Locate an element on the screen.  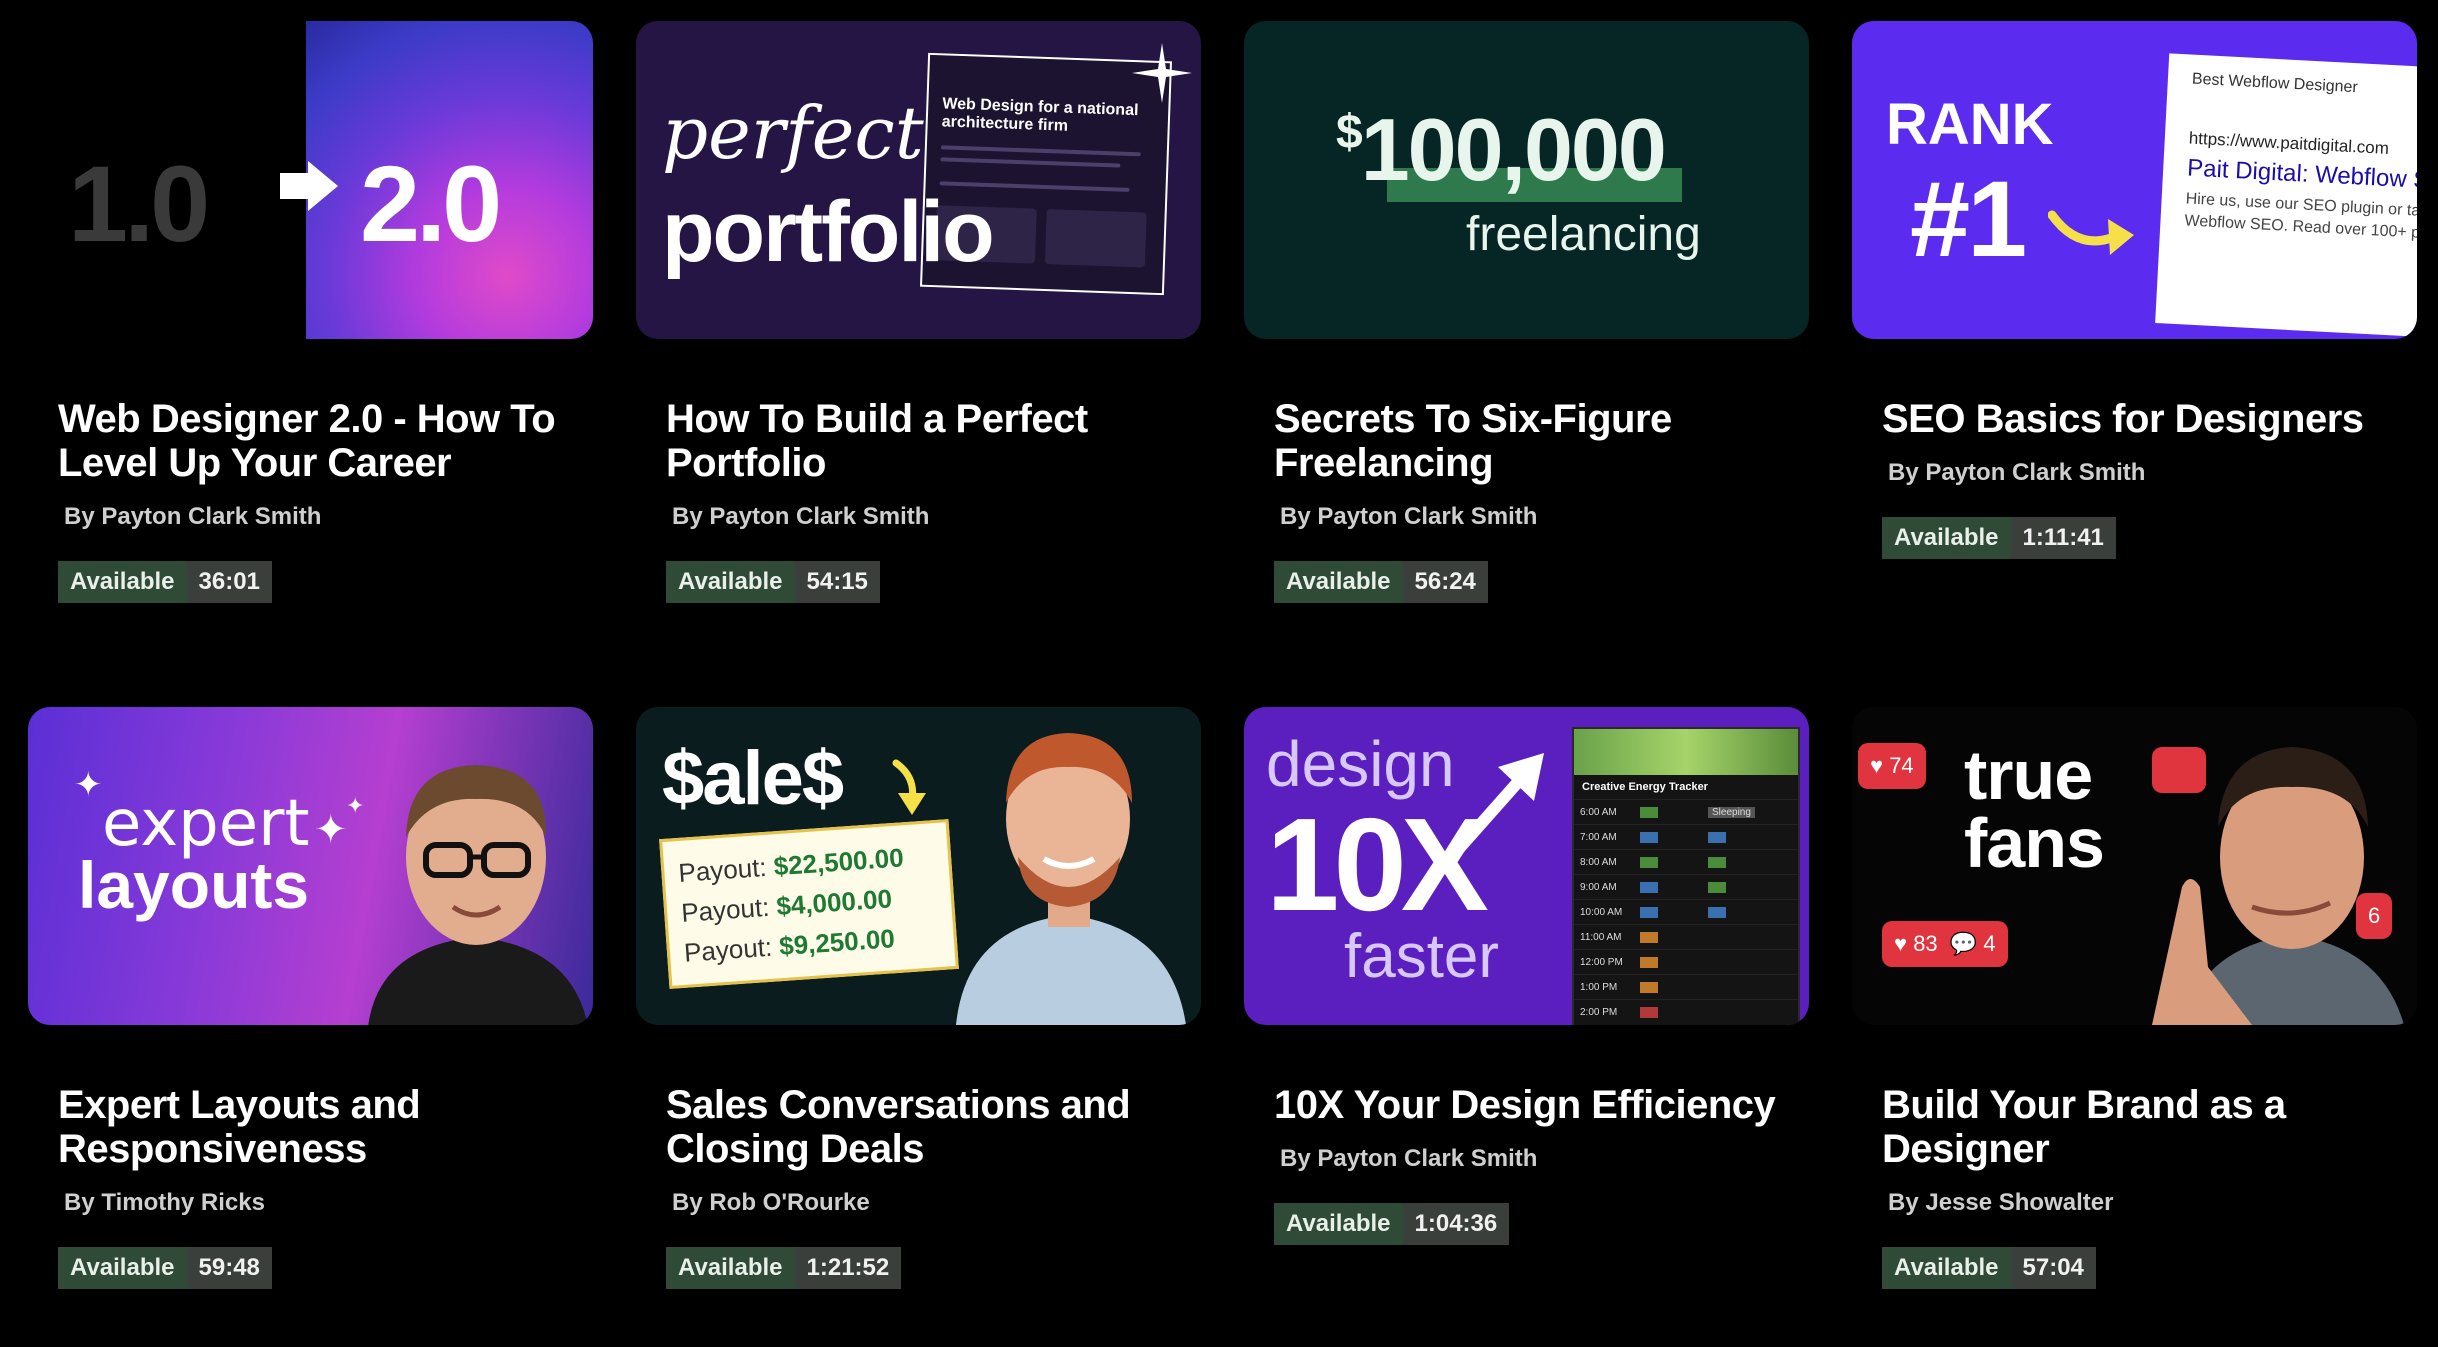
like-notification: ♥ 83 💬 4 is located at coordinates (1945, 944).